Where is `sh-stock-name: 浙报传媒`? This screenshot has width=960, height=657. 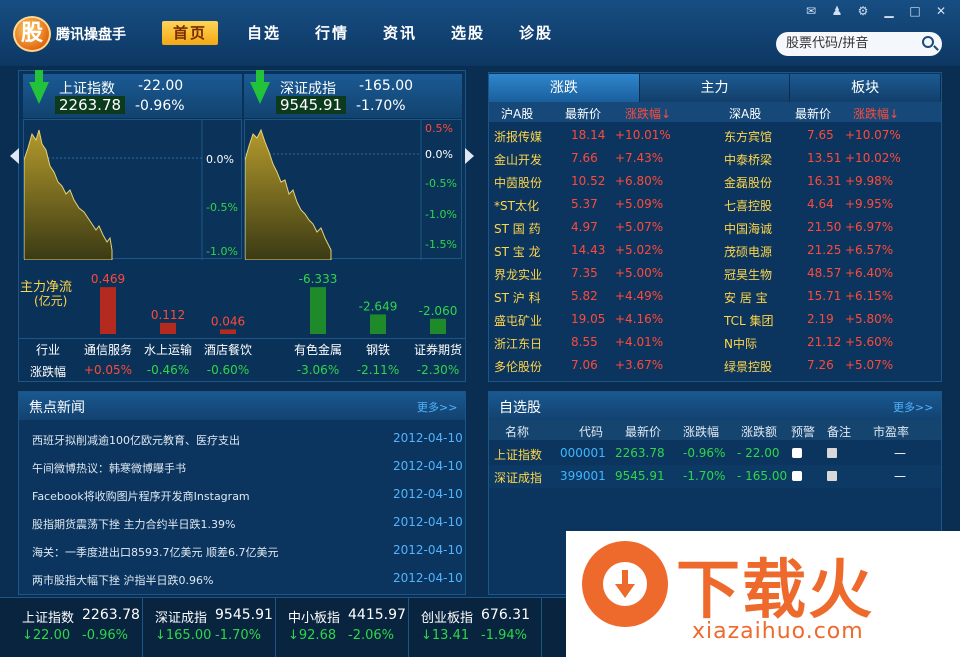 sh-stock-name: 浙报传媒 is located at coordinates (518, 136).